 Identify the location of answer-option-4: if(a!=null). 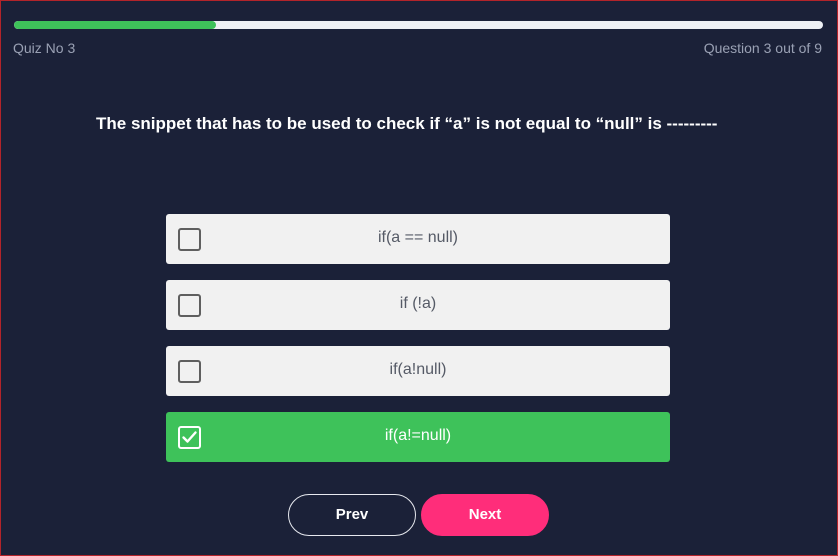
(418, 437).